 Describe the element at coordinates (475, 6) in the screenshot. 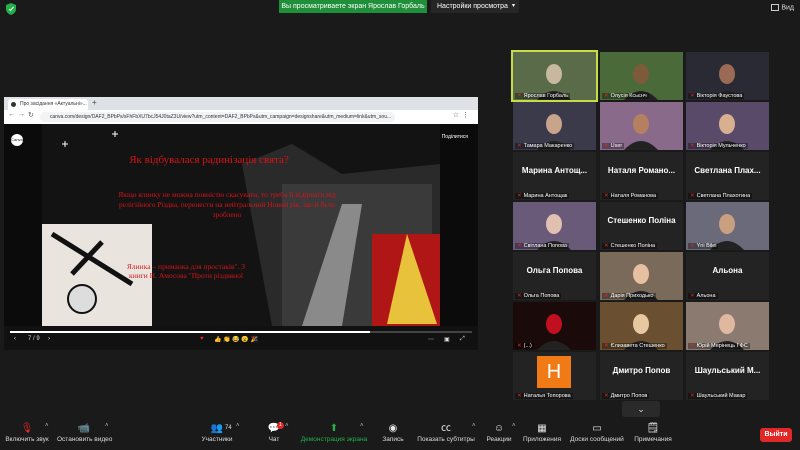

I see `view-options-button: Настройки просмотра ▾` at that location.